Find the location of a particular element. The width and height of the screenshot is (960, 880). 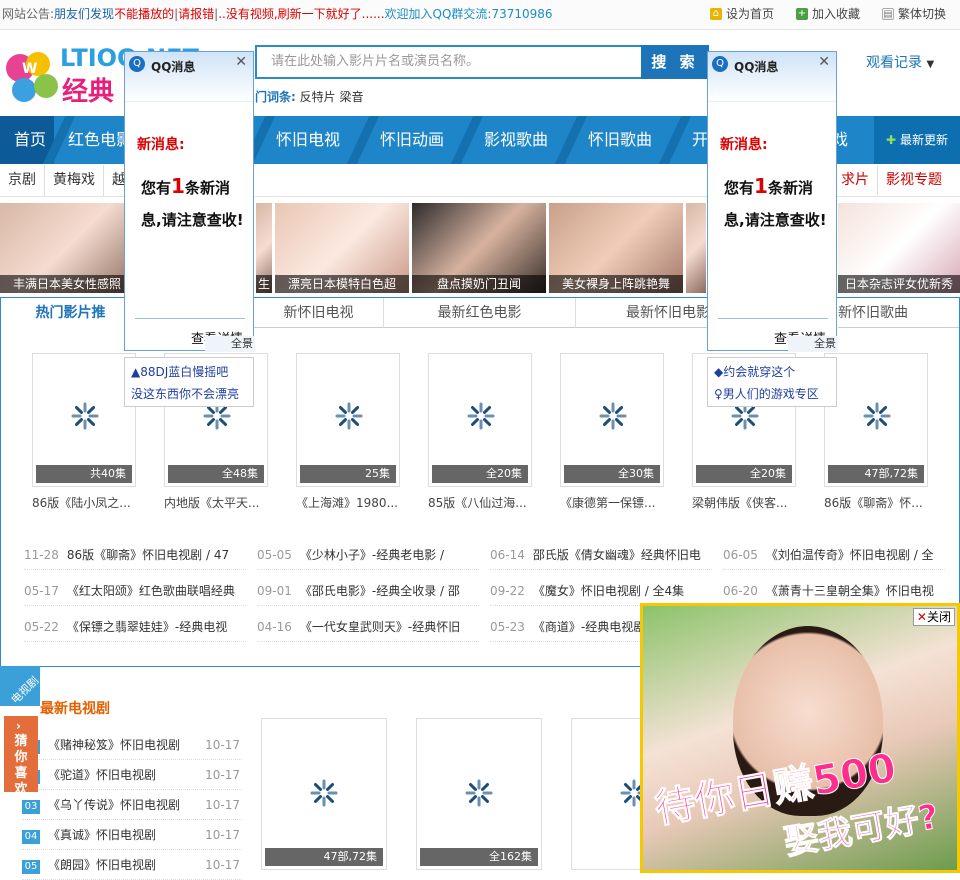

traditional-switch-link: ▤ 繁体切换 is located at coordinates (913, 14).